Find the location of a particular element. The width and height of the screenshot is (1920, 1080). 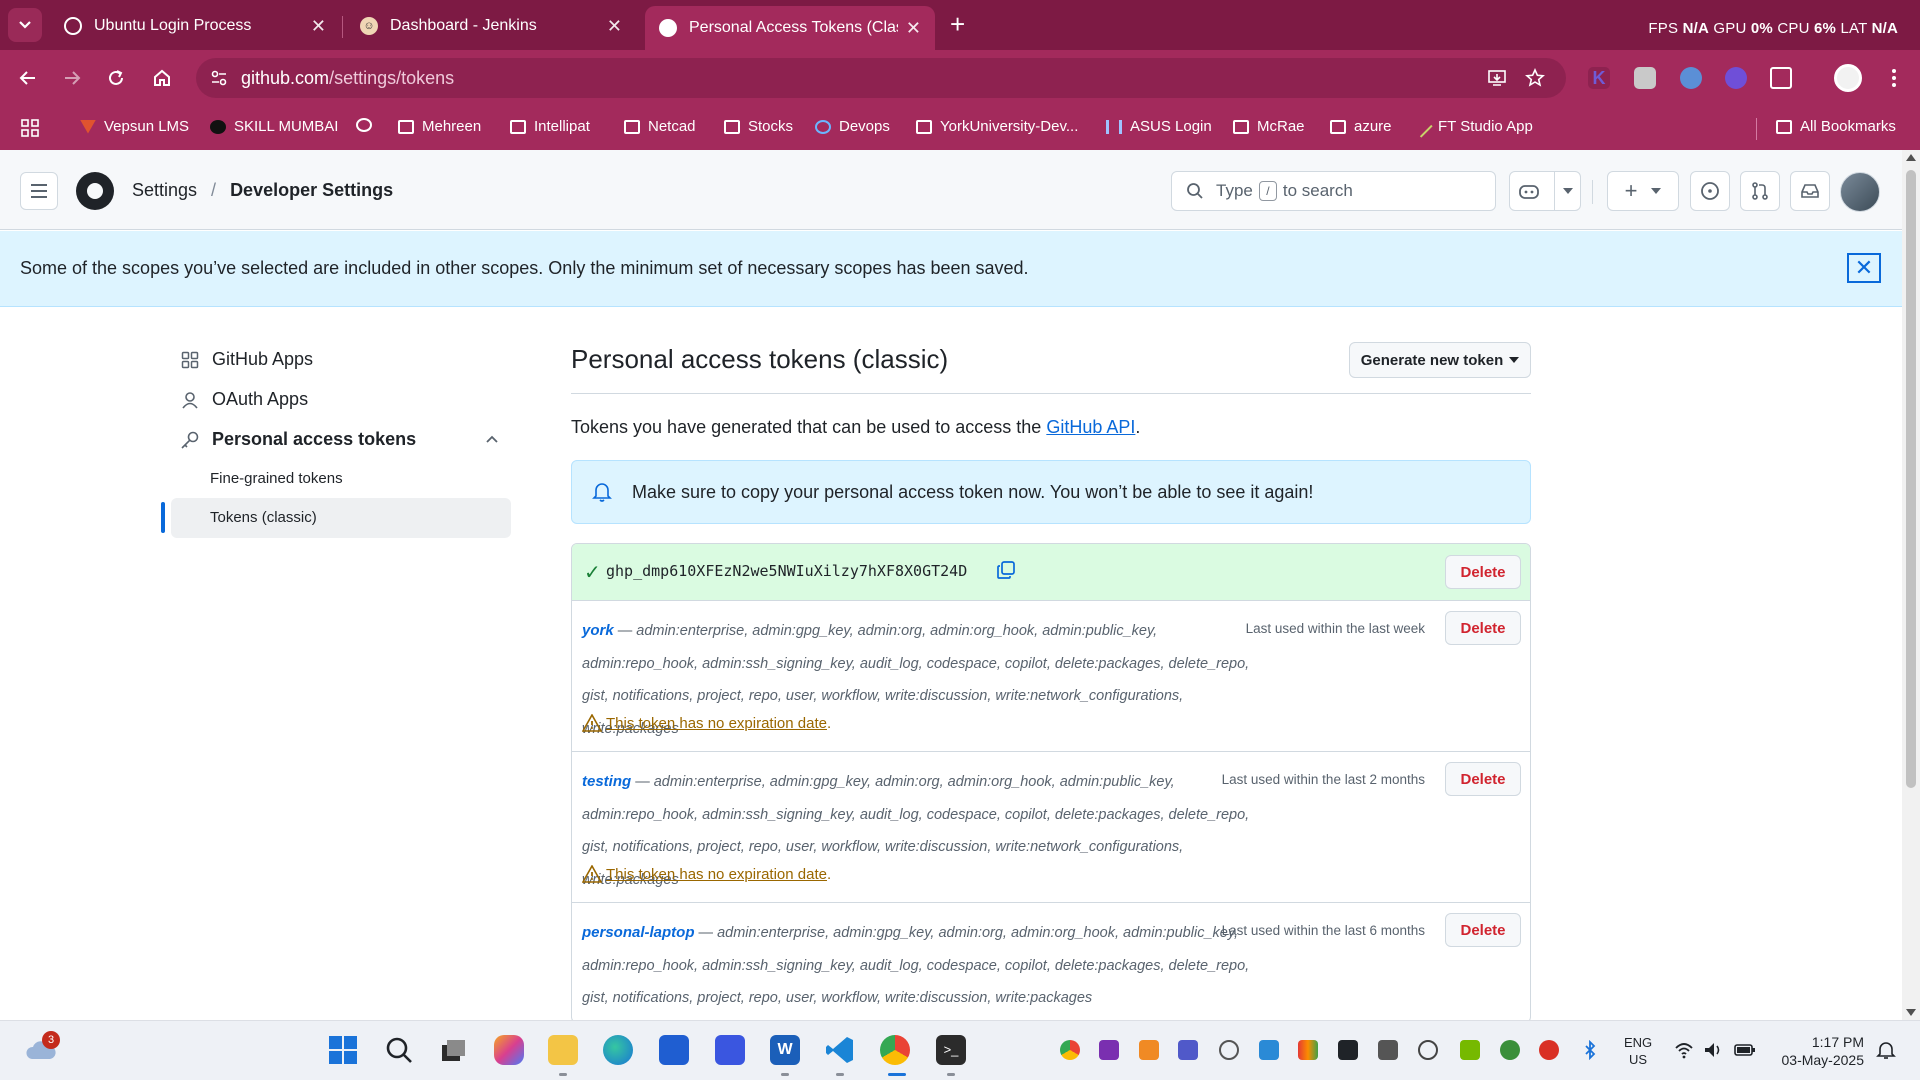

sidebar-item-github-apps: GitHub Apps is located at coordinates (246, 359).